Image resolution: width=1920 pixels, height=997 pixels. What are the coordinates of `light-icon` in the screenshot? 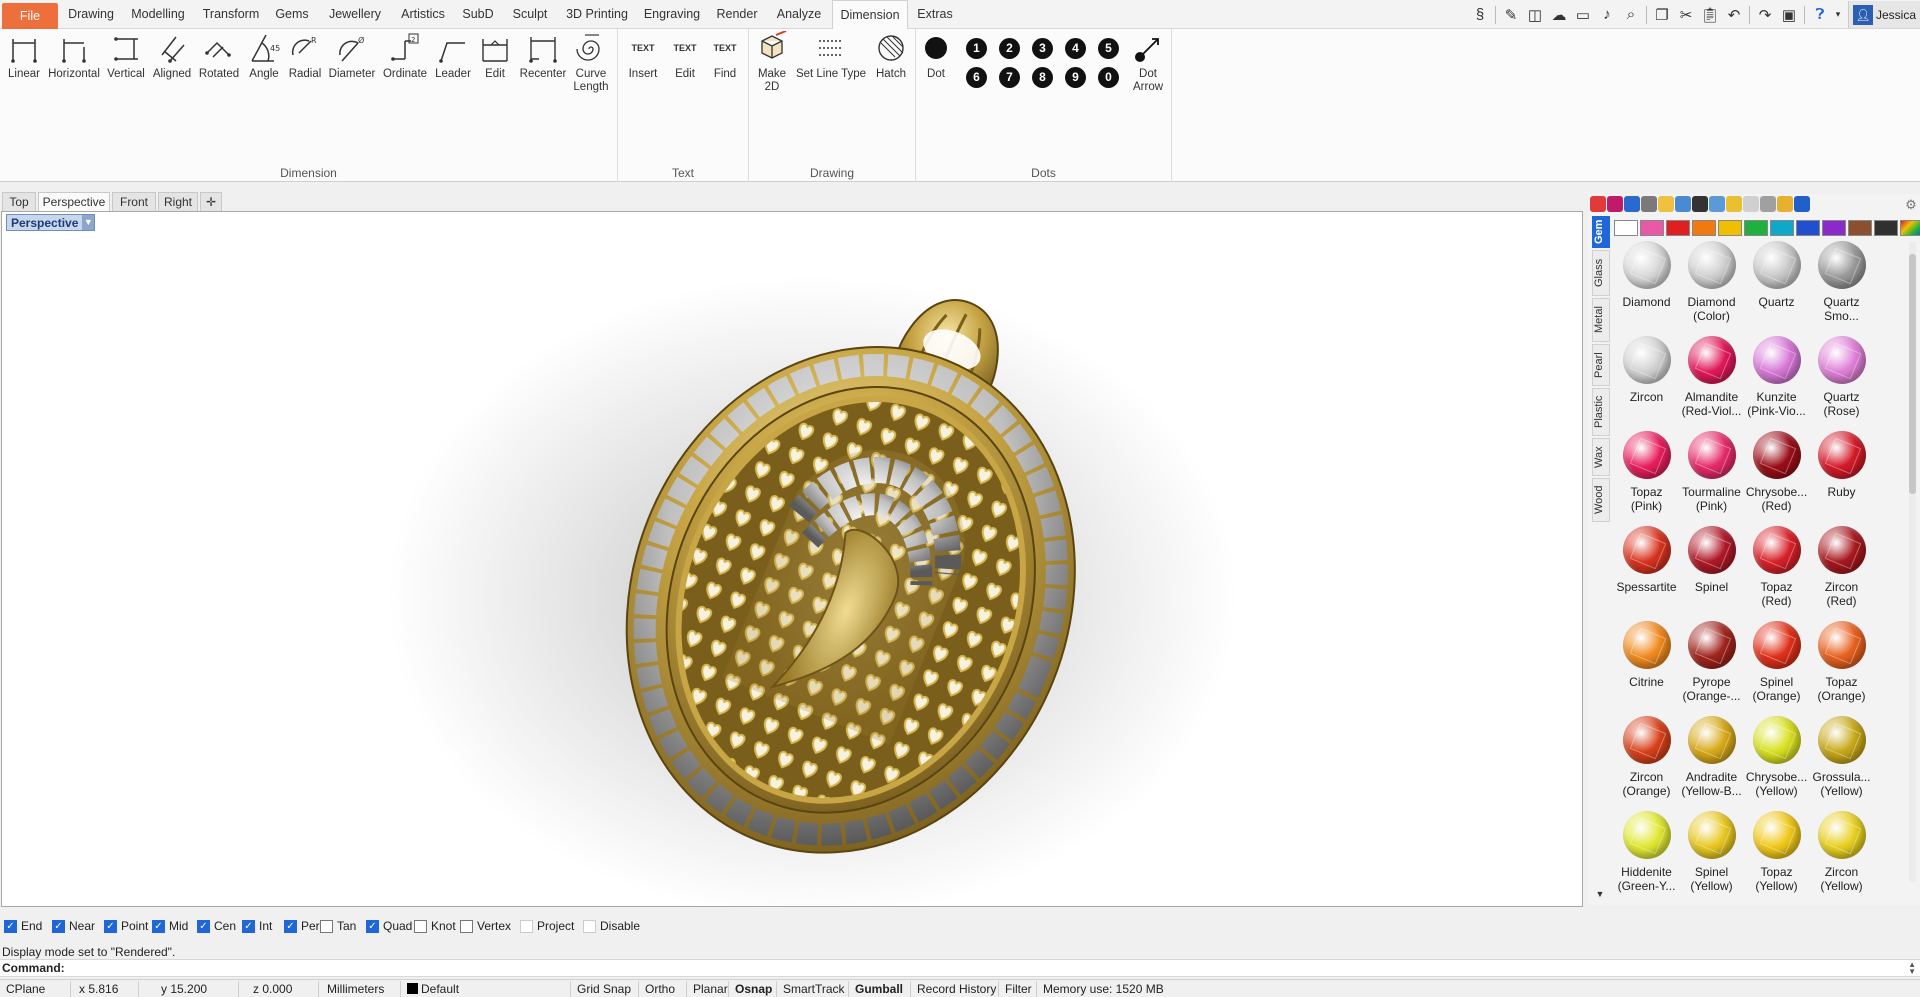 It's located at (1734, 204).